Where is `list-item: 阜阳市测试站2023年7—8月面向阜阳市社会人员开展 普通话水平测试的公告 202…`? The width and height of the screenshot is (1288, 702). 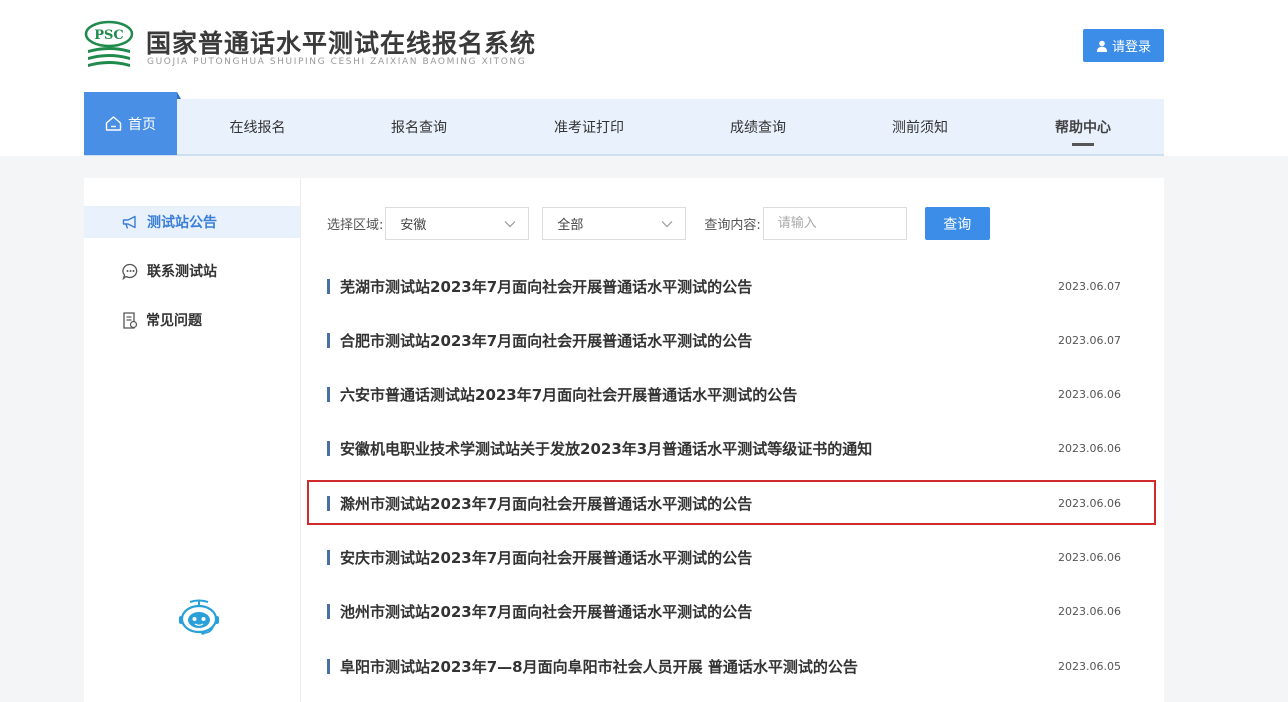
list-item: 阜阳市测试站2023年7—8月面向阜阳市社会人员开展 普通话水平测试的公告 202… is located at coordinates (732, 666).